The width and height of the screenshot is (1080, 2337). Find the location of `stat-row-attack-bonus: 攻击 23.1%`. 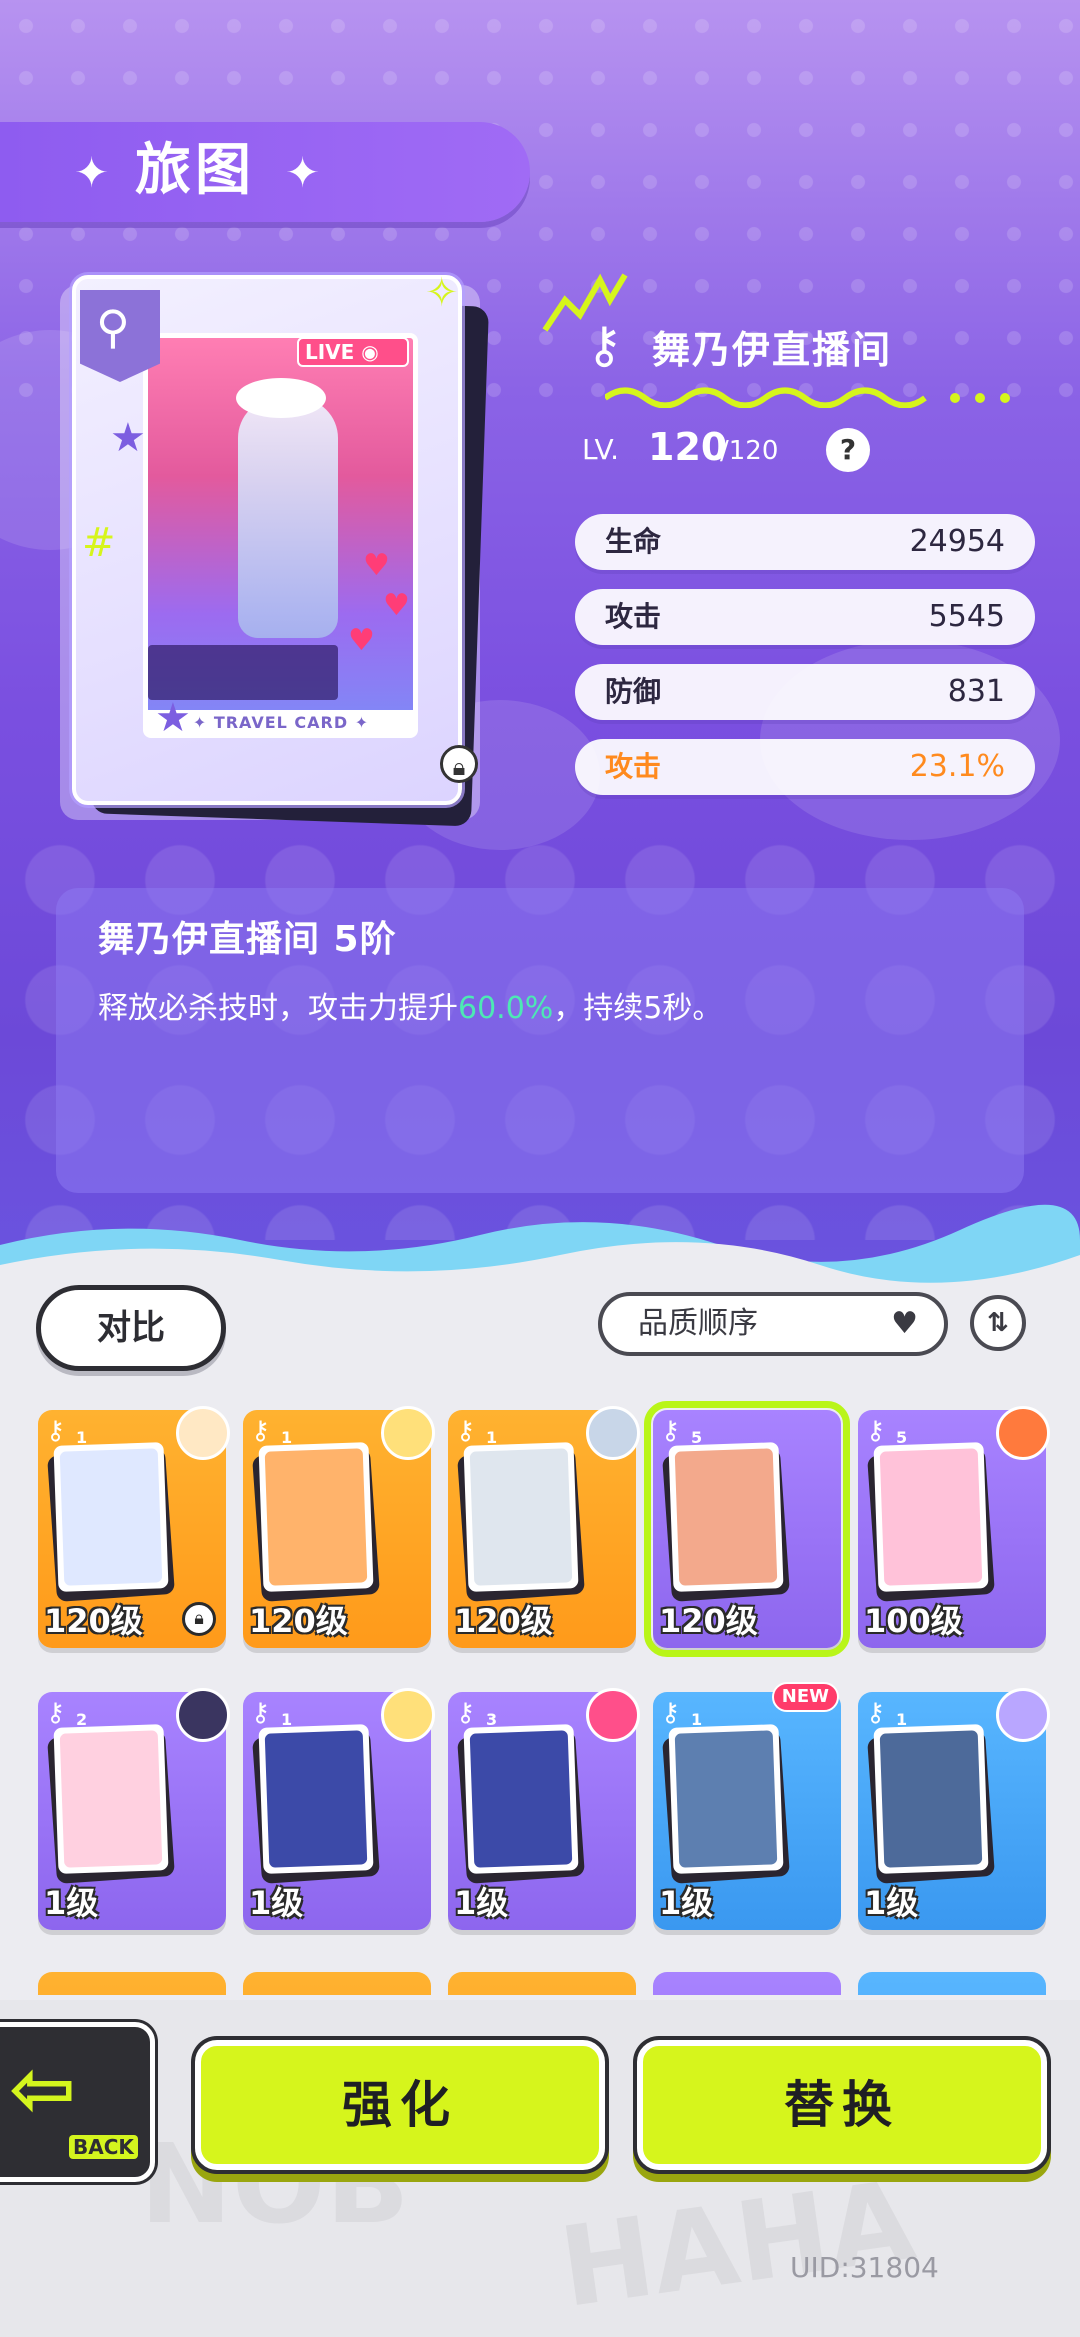

stat-row-attack-bonus: 攻击 23.1% is located at coordinates (805, 767).